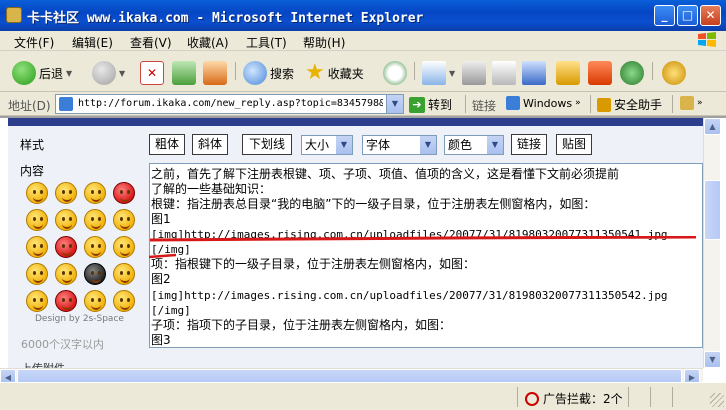 The image size is (726, 410). I want to click on discuss-icon, so click(534, 73).